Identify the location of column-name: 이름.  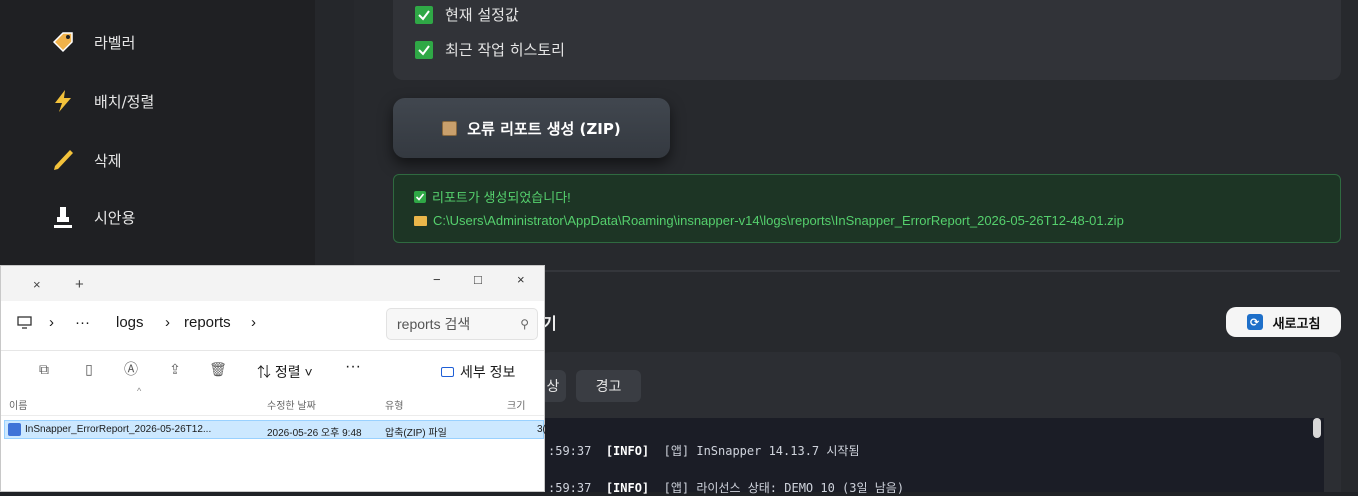
(18, 404).